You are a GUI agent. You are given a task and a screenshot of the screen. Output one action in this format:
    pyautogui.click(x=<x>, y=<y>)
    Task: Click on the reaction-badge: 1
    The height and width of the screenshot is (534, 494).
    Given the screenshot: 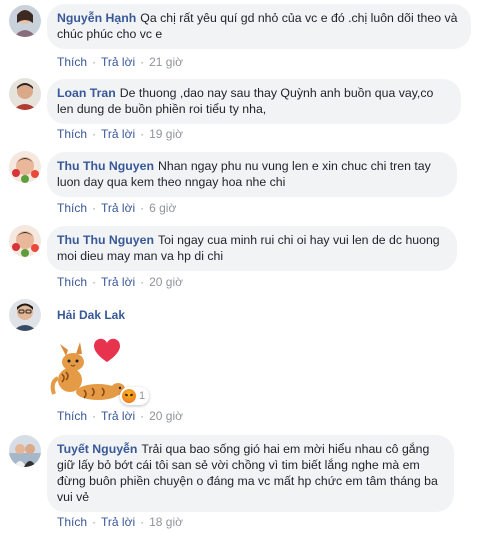 What is the action you would take?
    pyautogui.click(x=135, y=396)
    